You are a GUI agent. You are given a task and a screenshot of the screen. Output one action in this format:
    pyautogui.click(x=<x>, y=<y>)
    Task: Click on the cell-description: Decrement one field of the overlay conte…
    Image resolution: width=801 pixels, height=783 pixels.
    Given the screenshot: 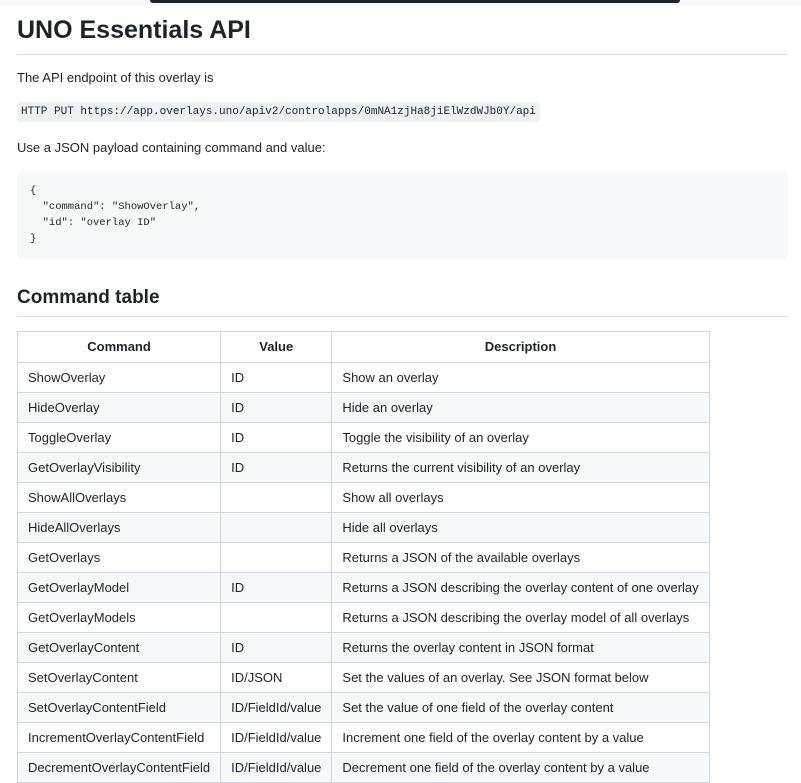 What is the action you would take?
    pyautogui.click(x=520, y=767)
    